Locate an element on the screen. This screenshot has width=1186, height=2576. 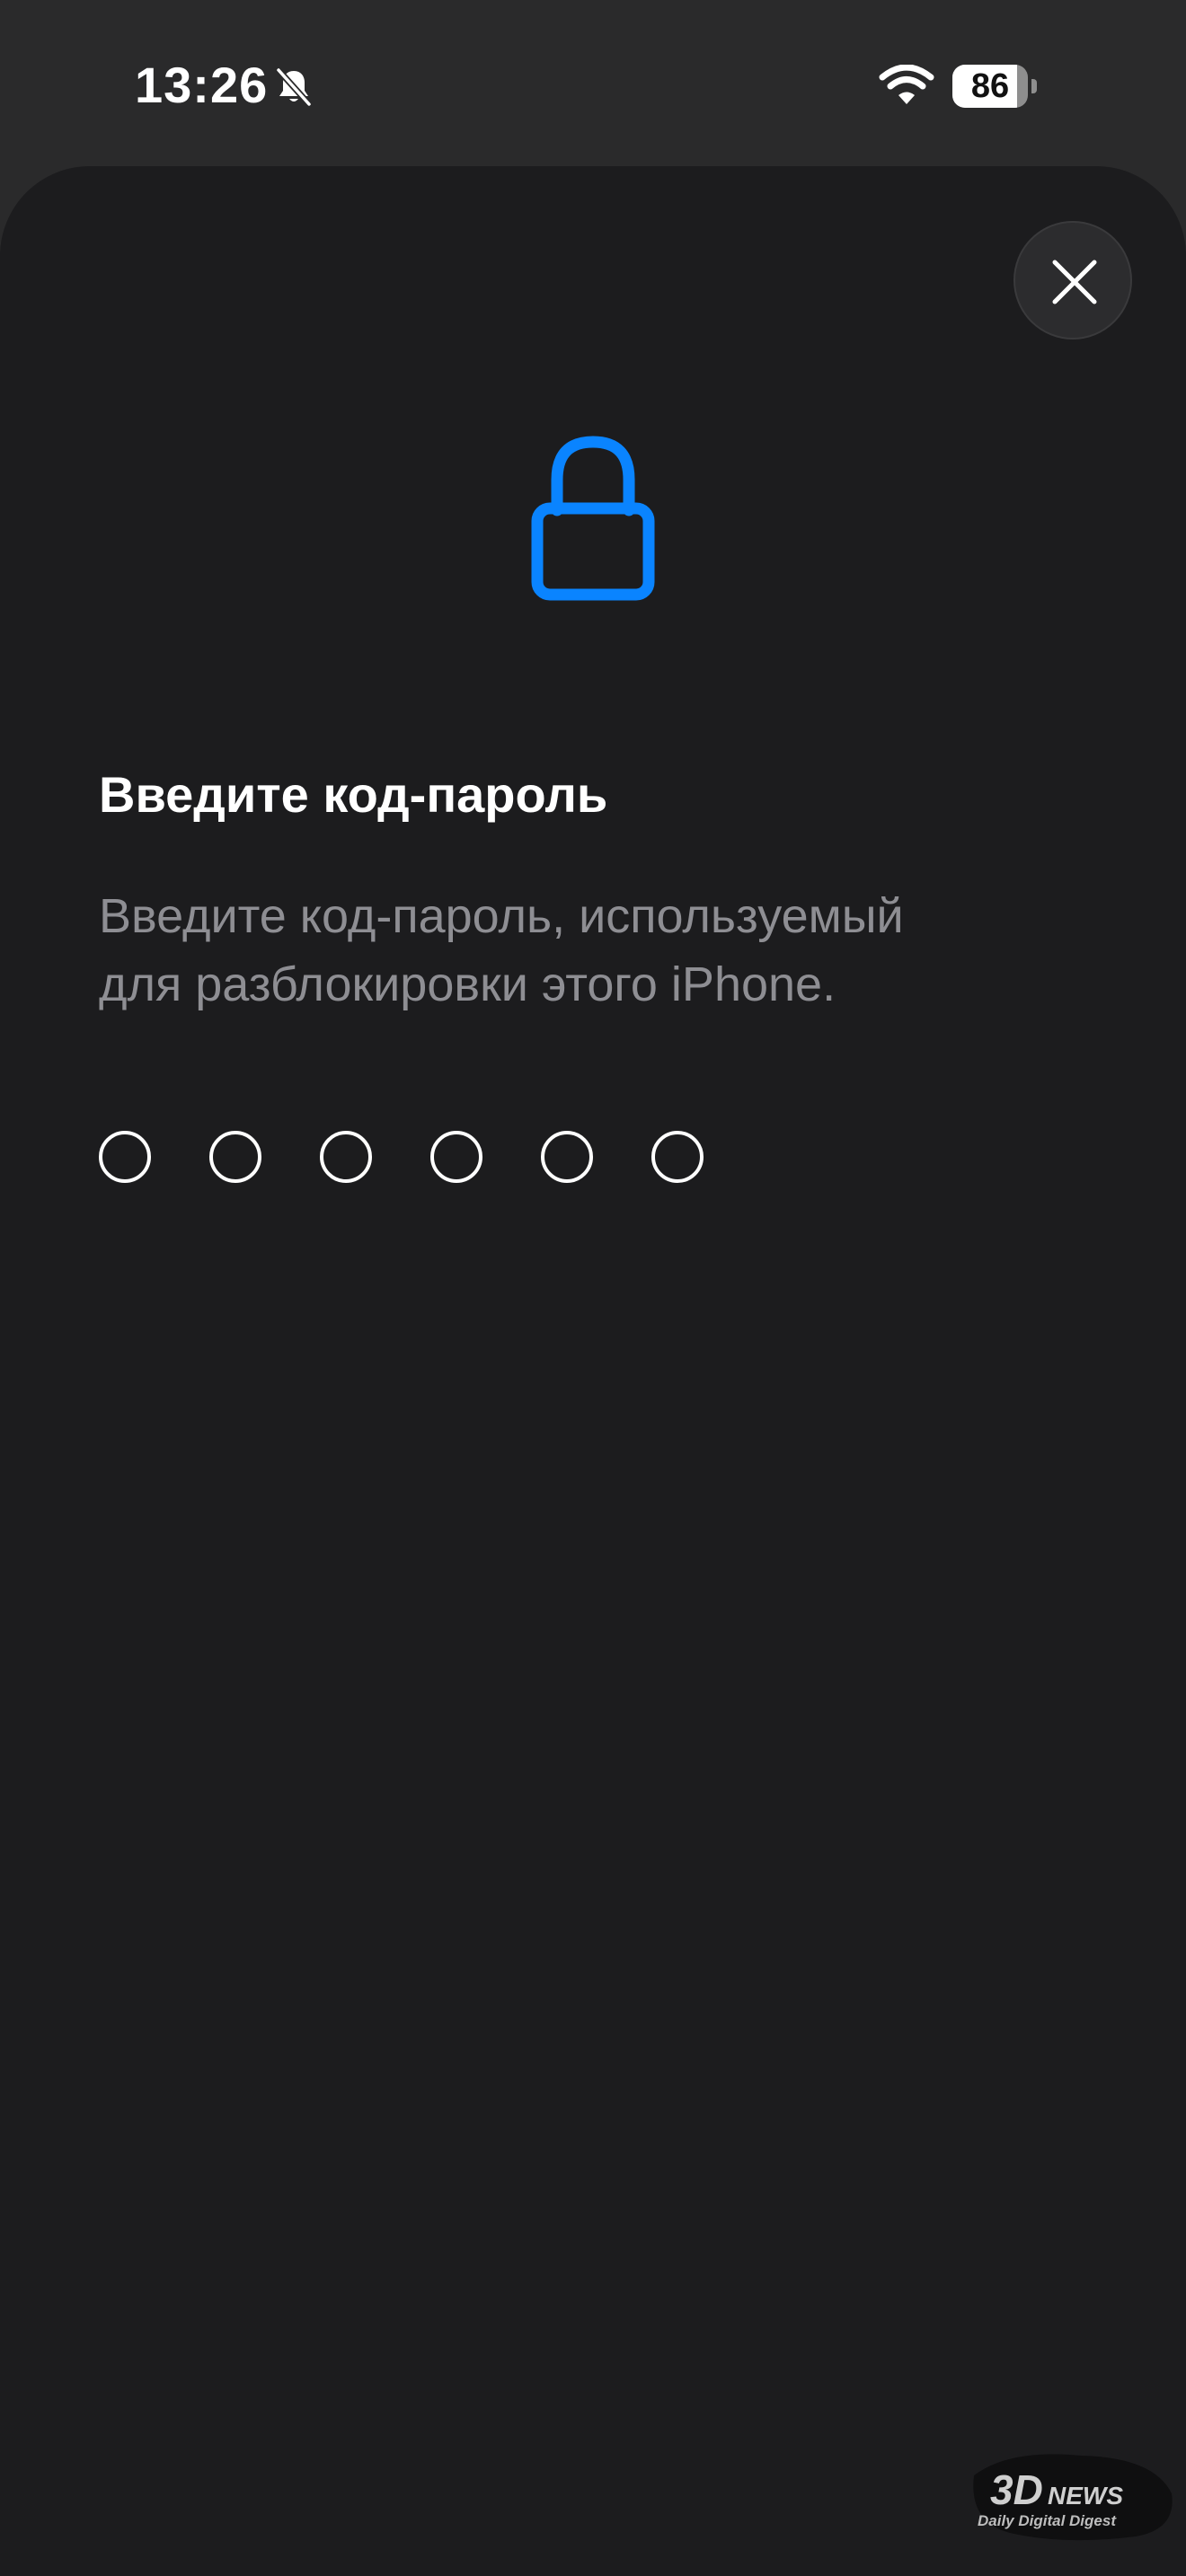
battery-level: 86 is located at coordinates (990, 86).